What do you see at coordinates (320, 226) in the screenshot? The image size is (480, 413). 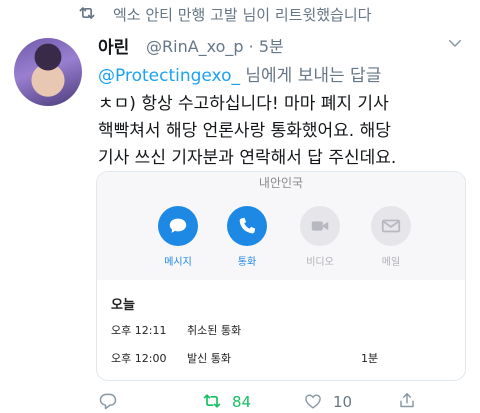 I see `video-icon` at bounding box center [320, 226].